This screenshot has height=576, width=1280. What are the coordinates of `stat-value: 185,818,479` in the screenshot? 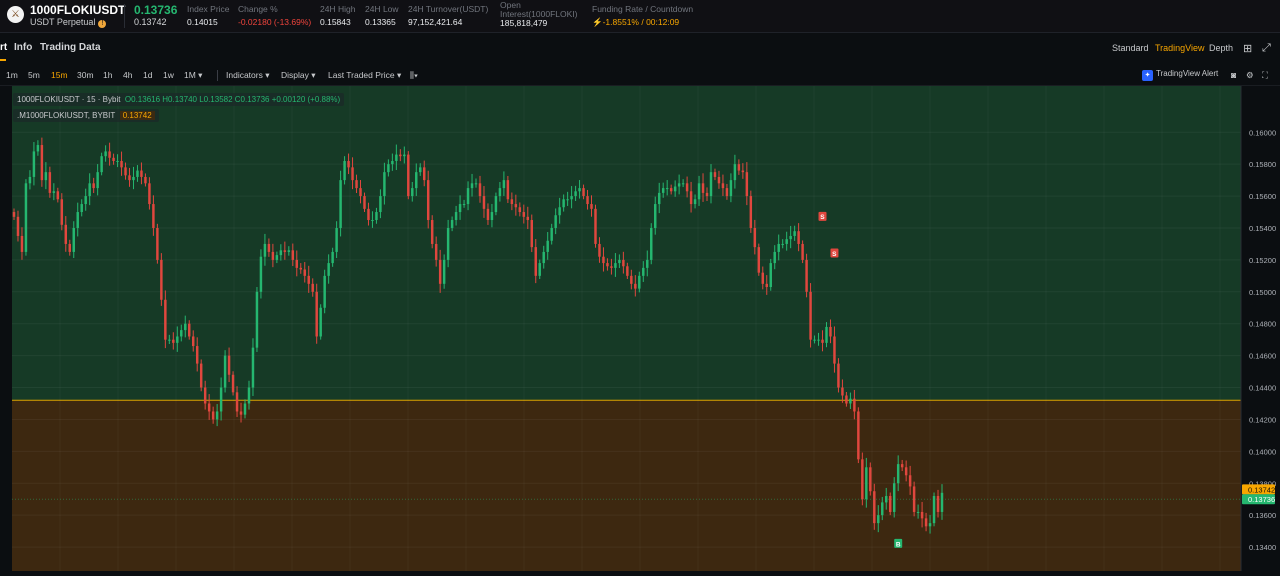 It's located at (524, 23).